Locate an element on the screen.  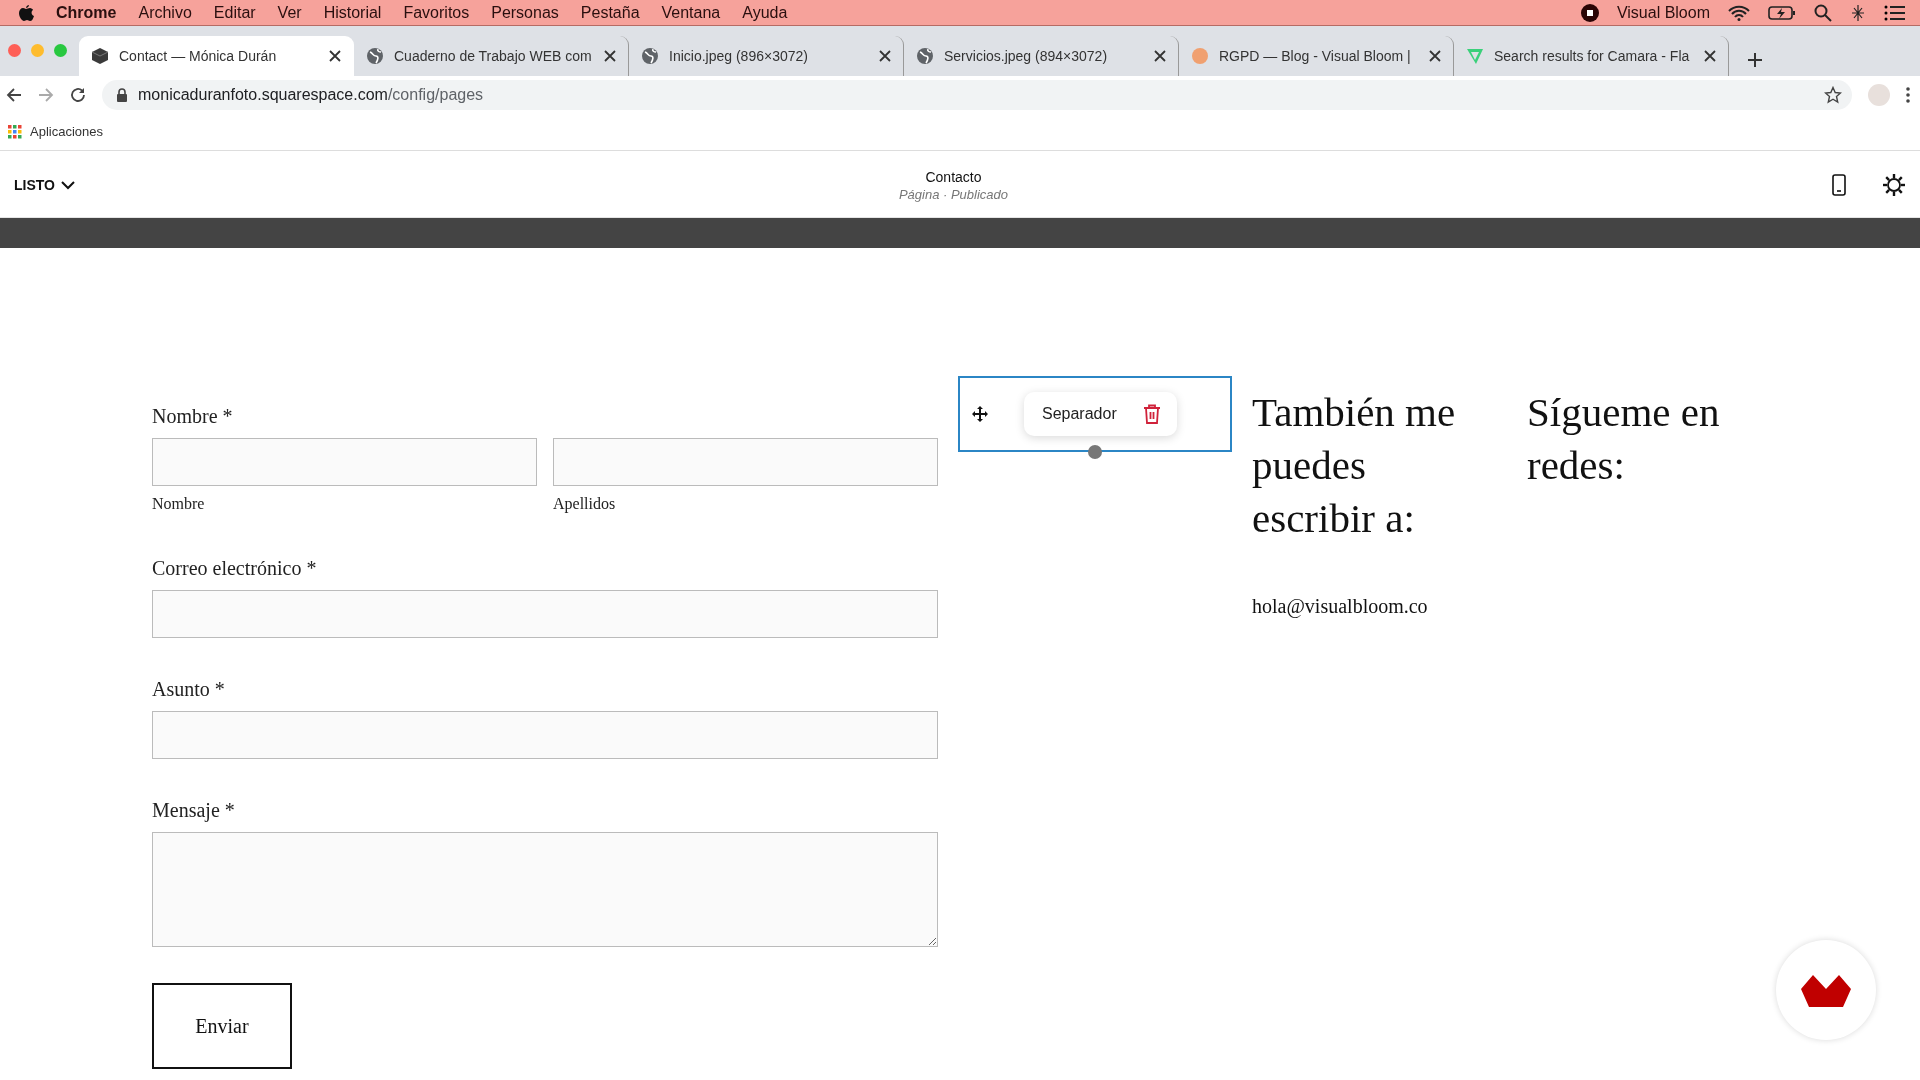
apple-logo-icon is located at coordinates (26, 12).